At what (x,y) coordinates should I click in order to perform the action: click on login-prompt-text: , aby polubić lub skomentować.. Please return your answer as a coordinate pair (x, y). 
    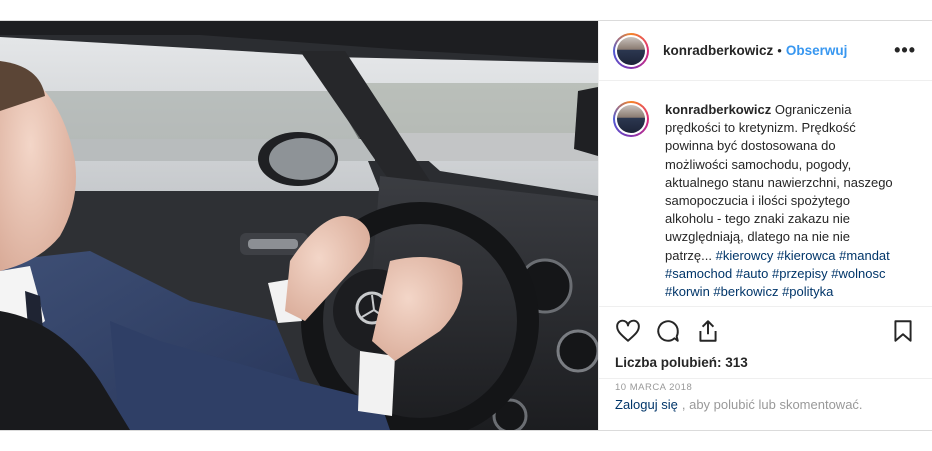
    Looking at the image, I should click on (772, 404).